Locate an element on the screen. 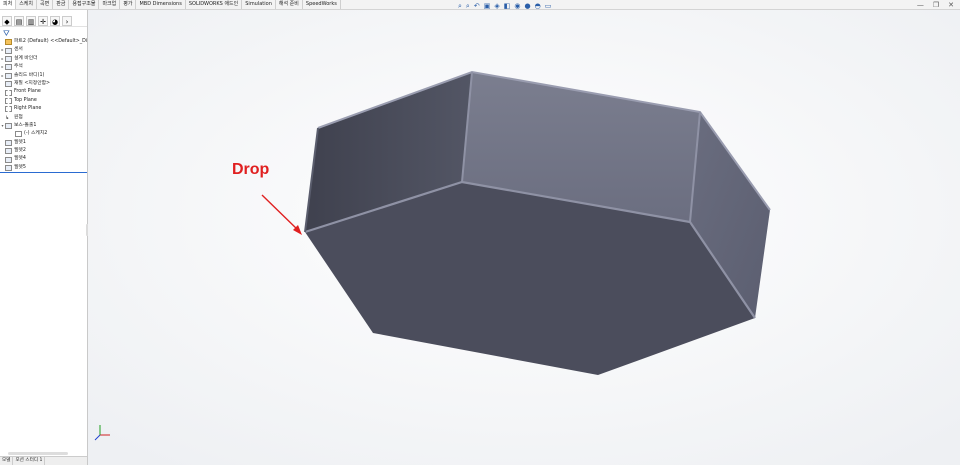 This screenshot has height=465, width=960. tree-item-label: 주석 is located at coordinates (18, 67).